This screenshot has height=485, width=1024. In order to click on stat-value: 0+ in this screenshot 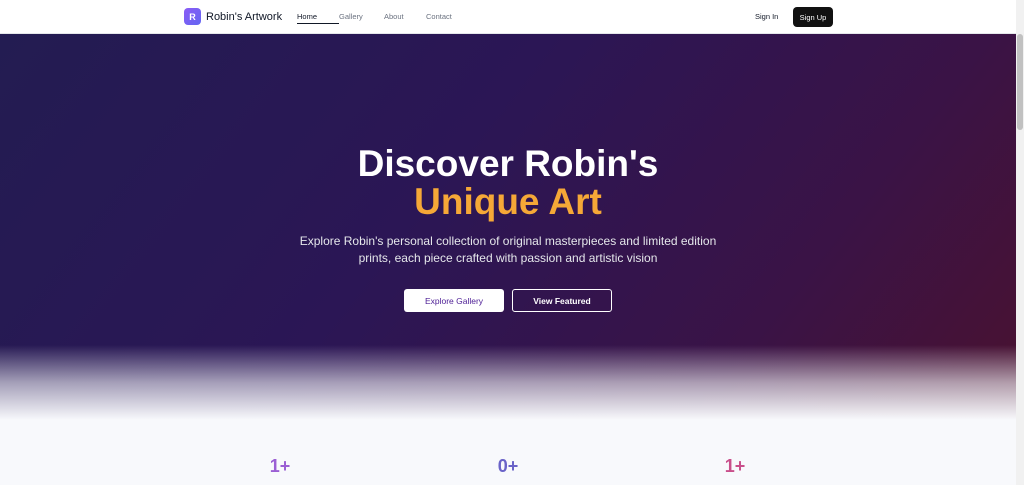, I will do `click(508, 466)`.